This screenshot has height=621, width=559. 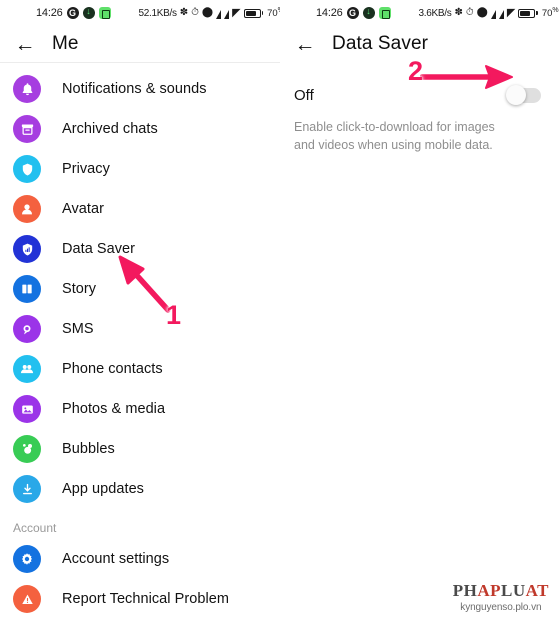 I want to click on status-bar-left: 14:26 G 52.1KB/s ✽ ⏱ ⬤ ◤ 70%, so click(x=140, y=13).